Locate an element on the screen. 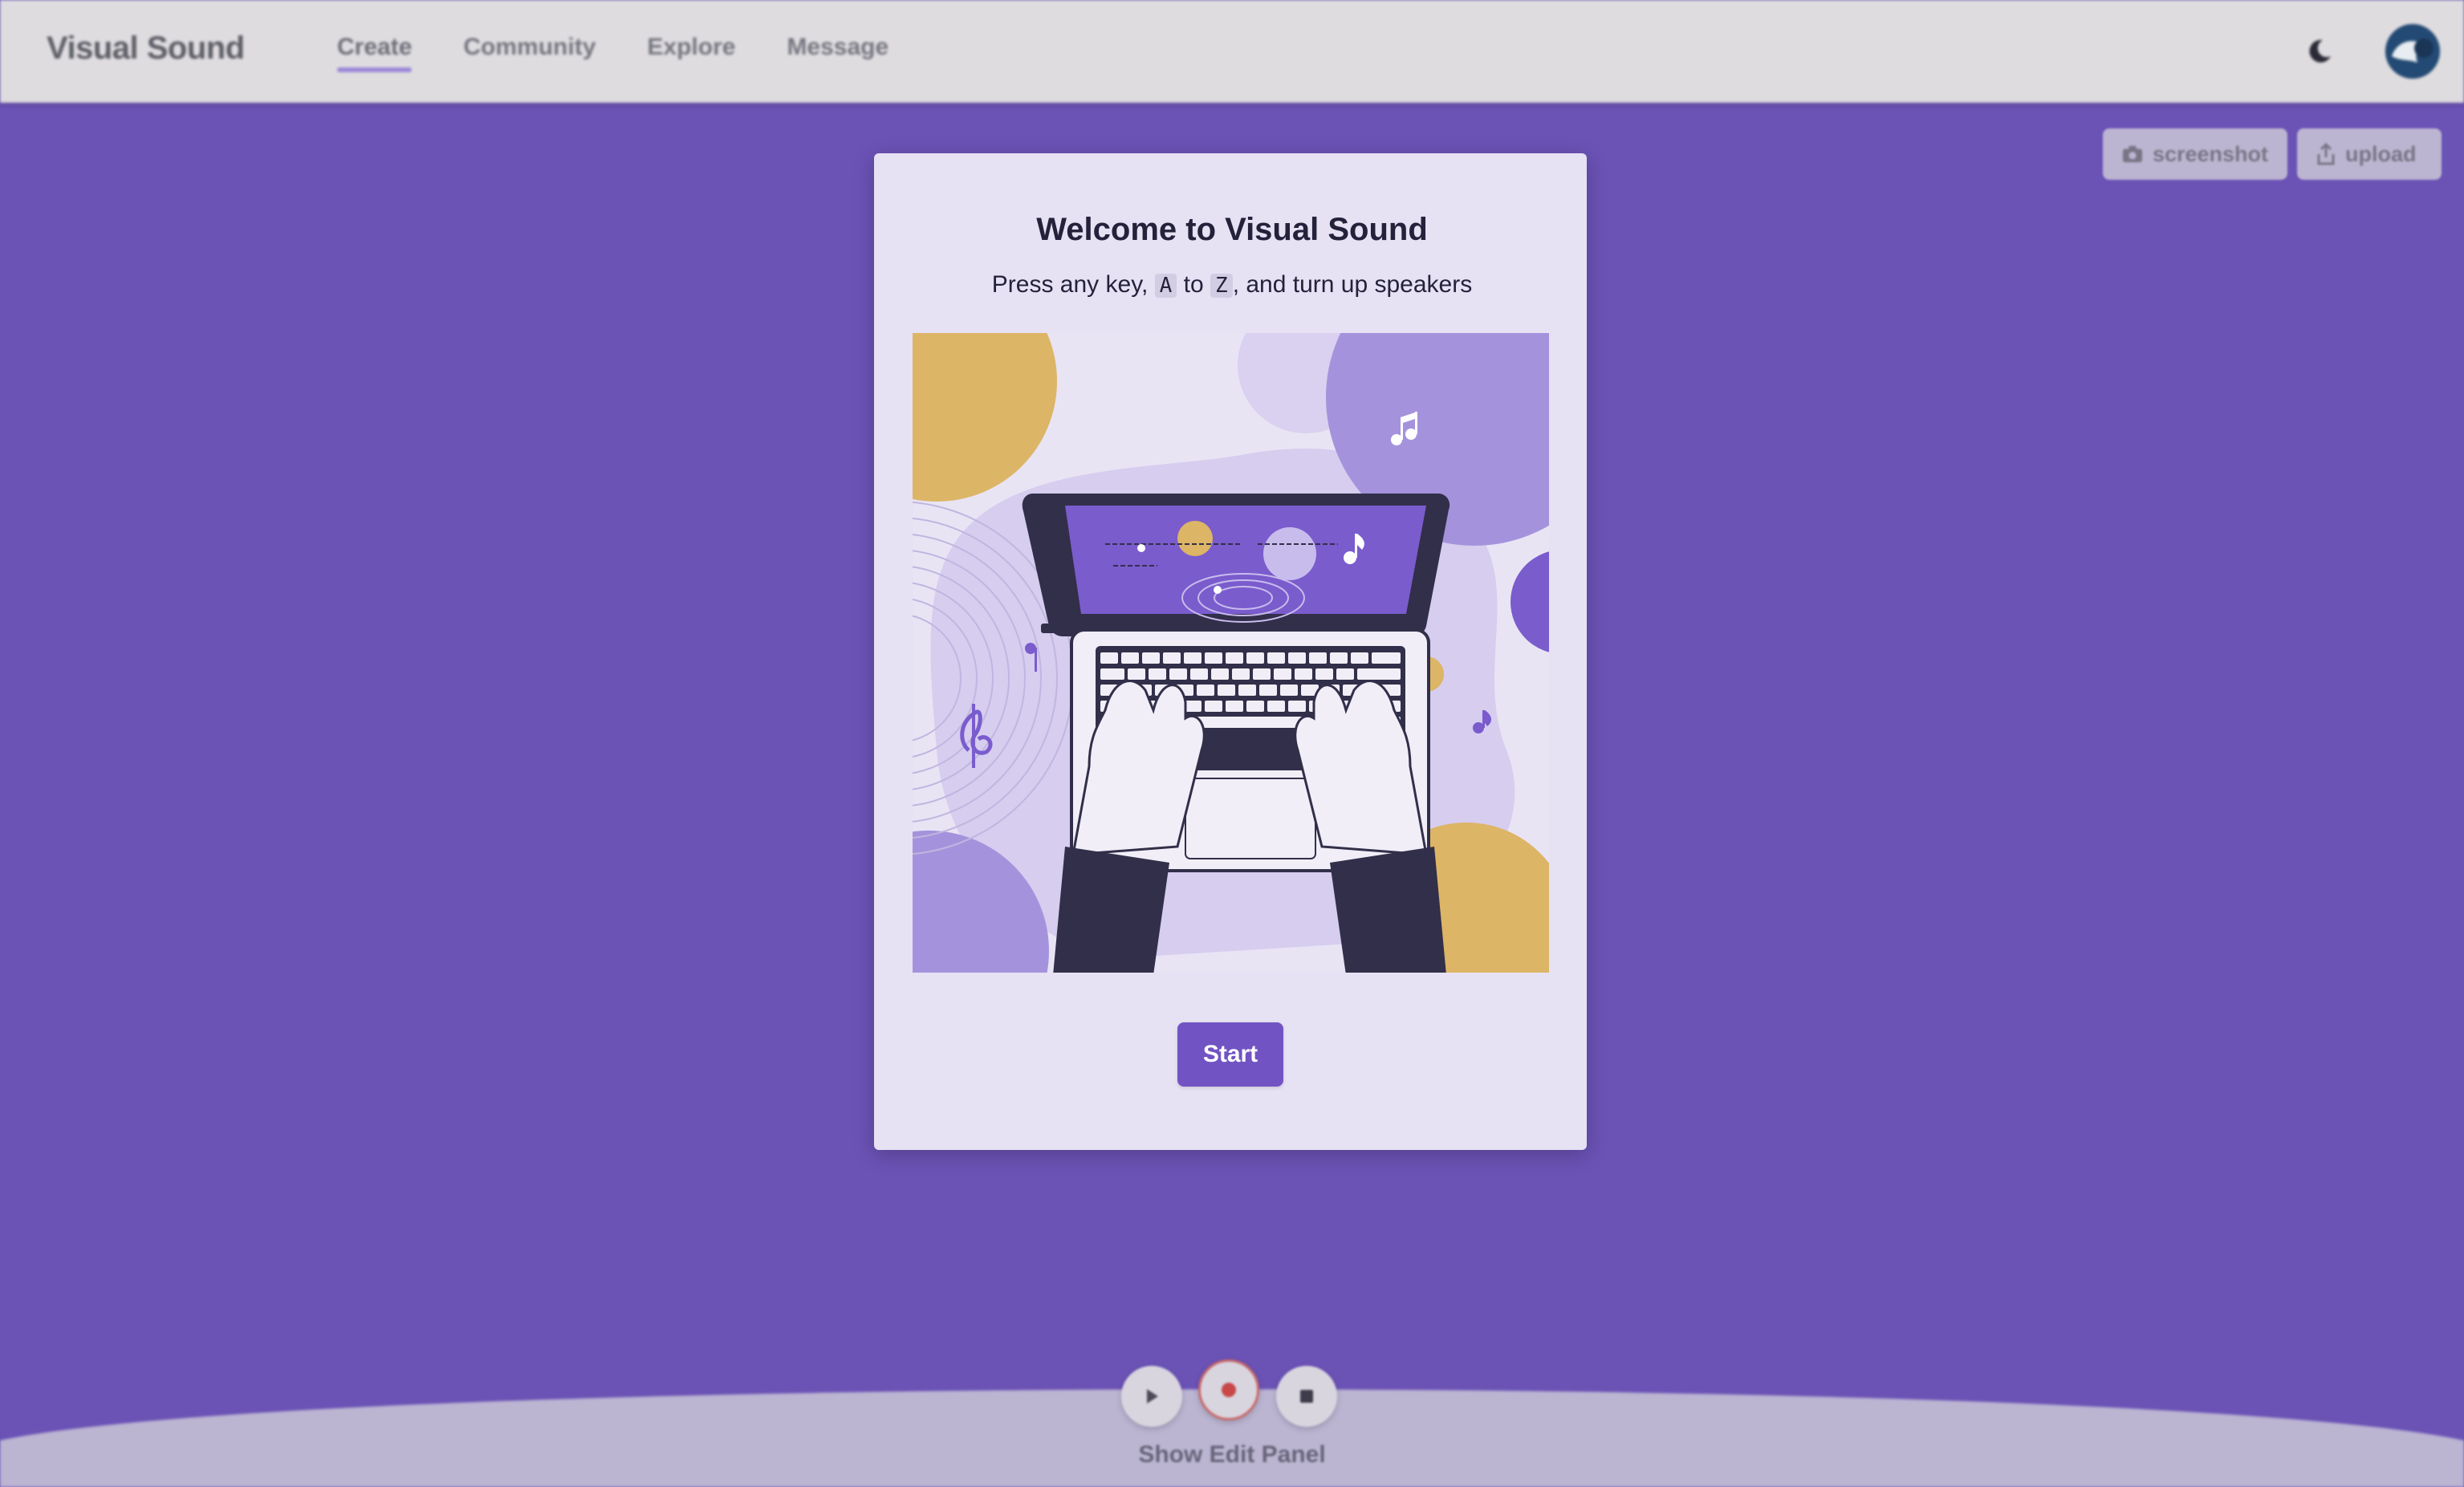 The height and width of the screenshot is (1487, 2464). nav-item-explore: Explore is located at coordinates (691, 53).